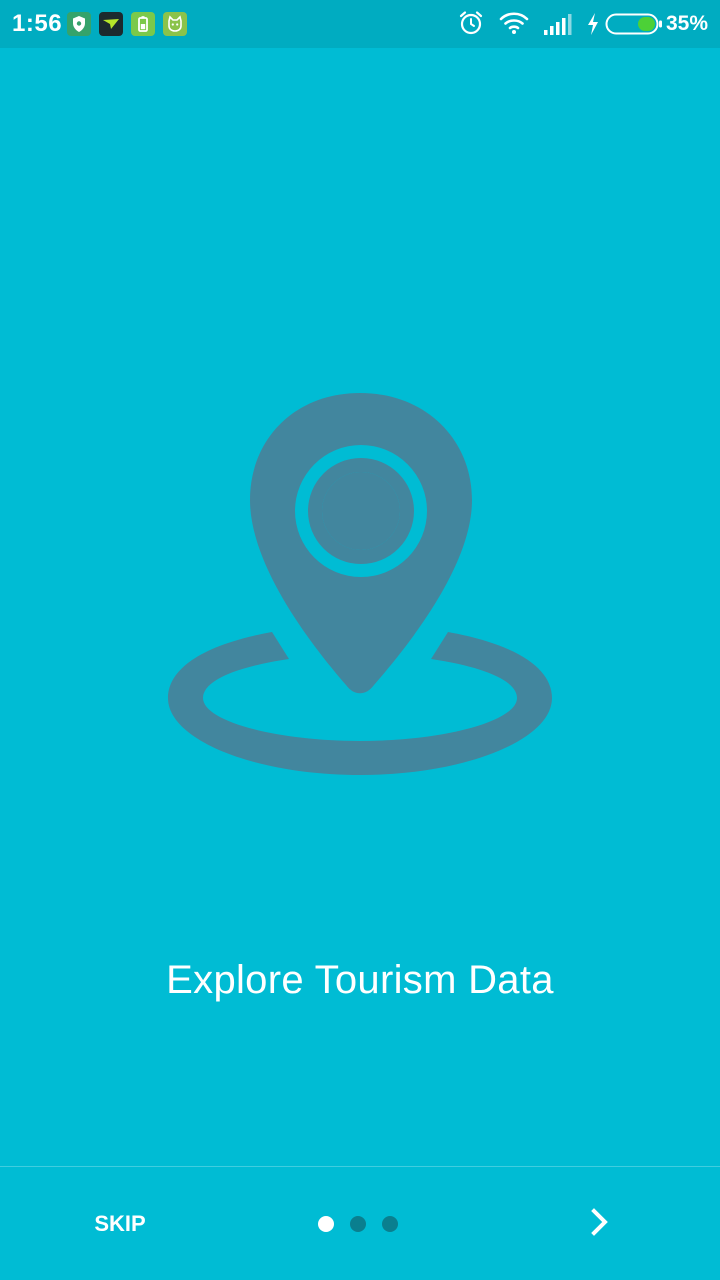 The image size is (720, 1280). Describe the element at coordinates (360, 1166) in the screenshot. I see `footer-divider` at that location.